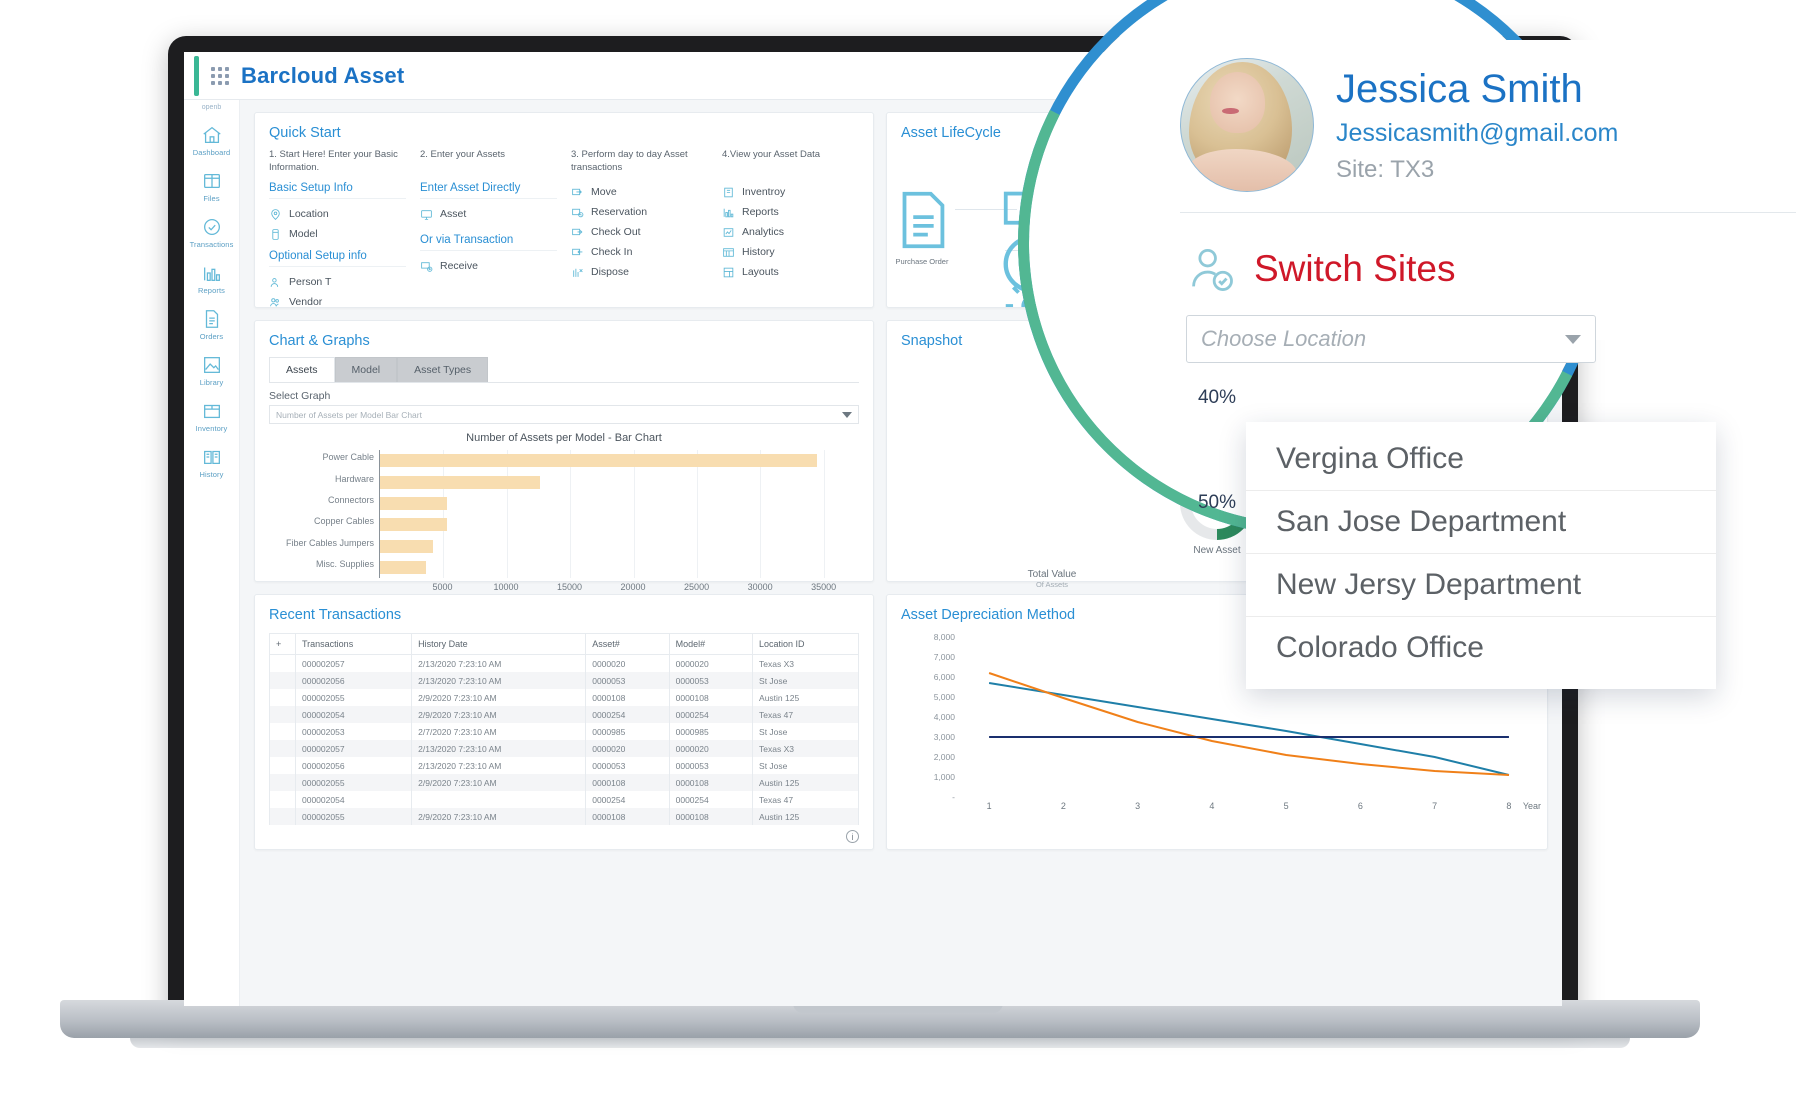 This screenshot has height=1096, width=1796. What do you see at coordinates (953, 797) in the screenshot?
I see `y-tick-label: -` at bounding box center [953, 797].